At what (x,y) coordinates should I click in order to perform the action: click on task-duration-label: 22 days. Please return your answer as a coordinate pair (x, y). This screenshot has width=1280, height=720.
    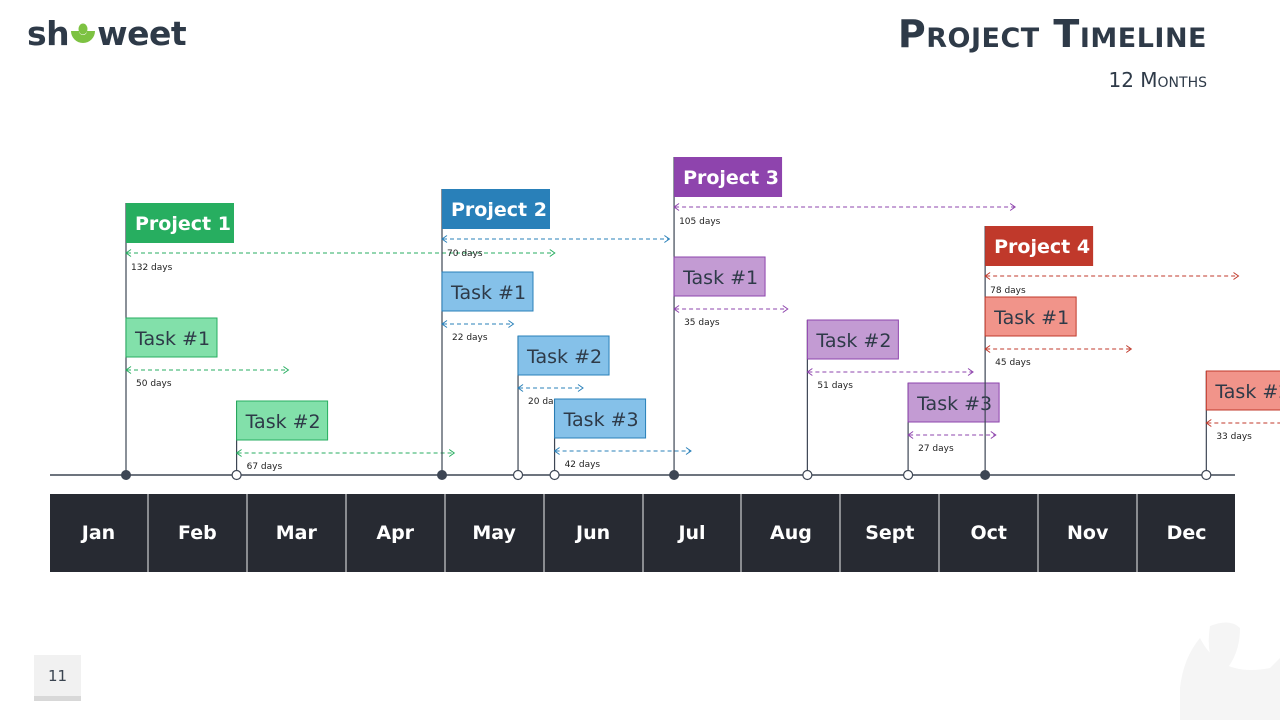
    Looking at the image, I should click on (470, 338).